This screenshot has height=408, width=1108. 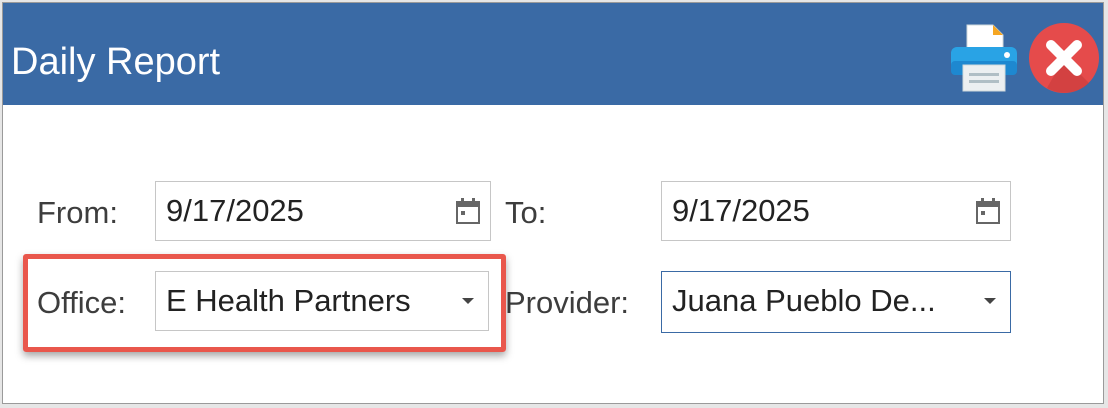 I want to click on close-button, so click(x=1064, y=58).